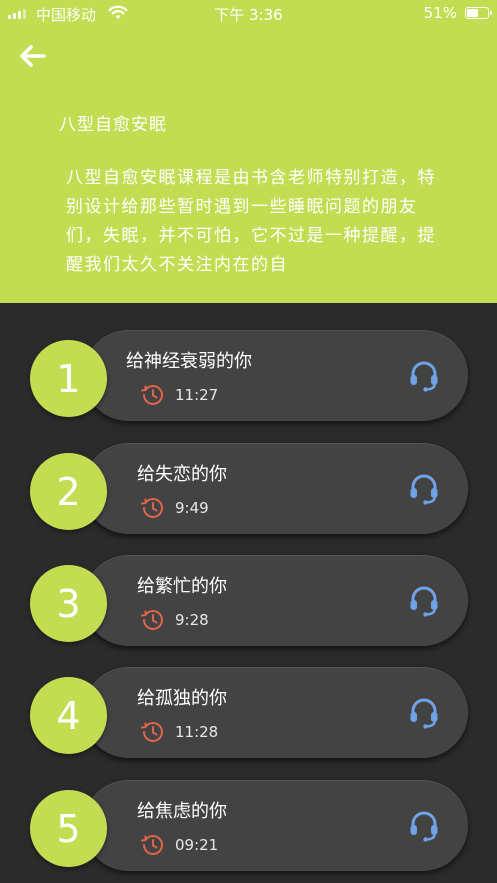  What do you see at coordinates (68, 491) in the screenshot?
I see `track-number: 2` at bounding box center [68, 491].